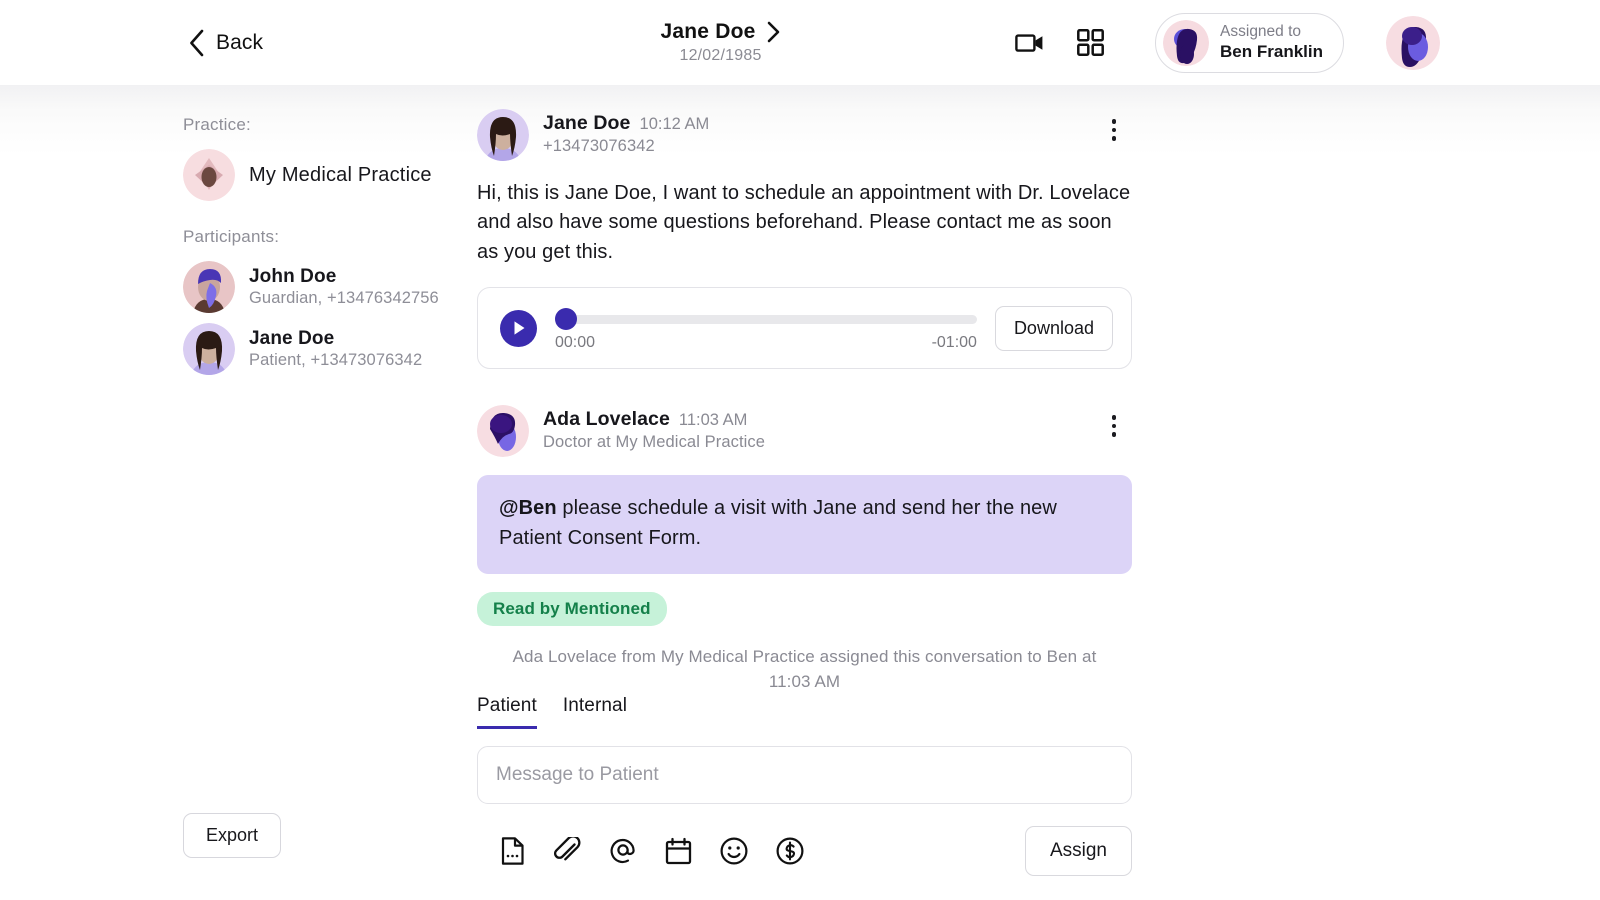 This screenshot has height=900, width=1600. What do you see at coordinates (1078, 851) in the screenshot?
I see `assign-button: Assign` at bounding box center [1078, 851].